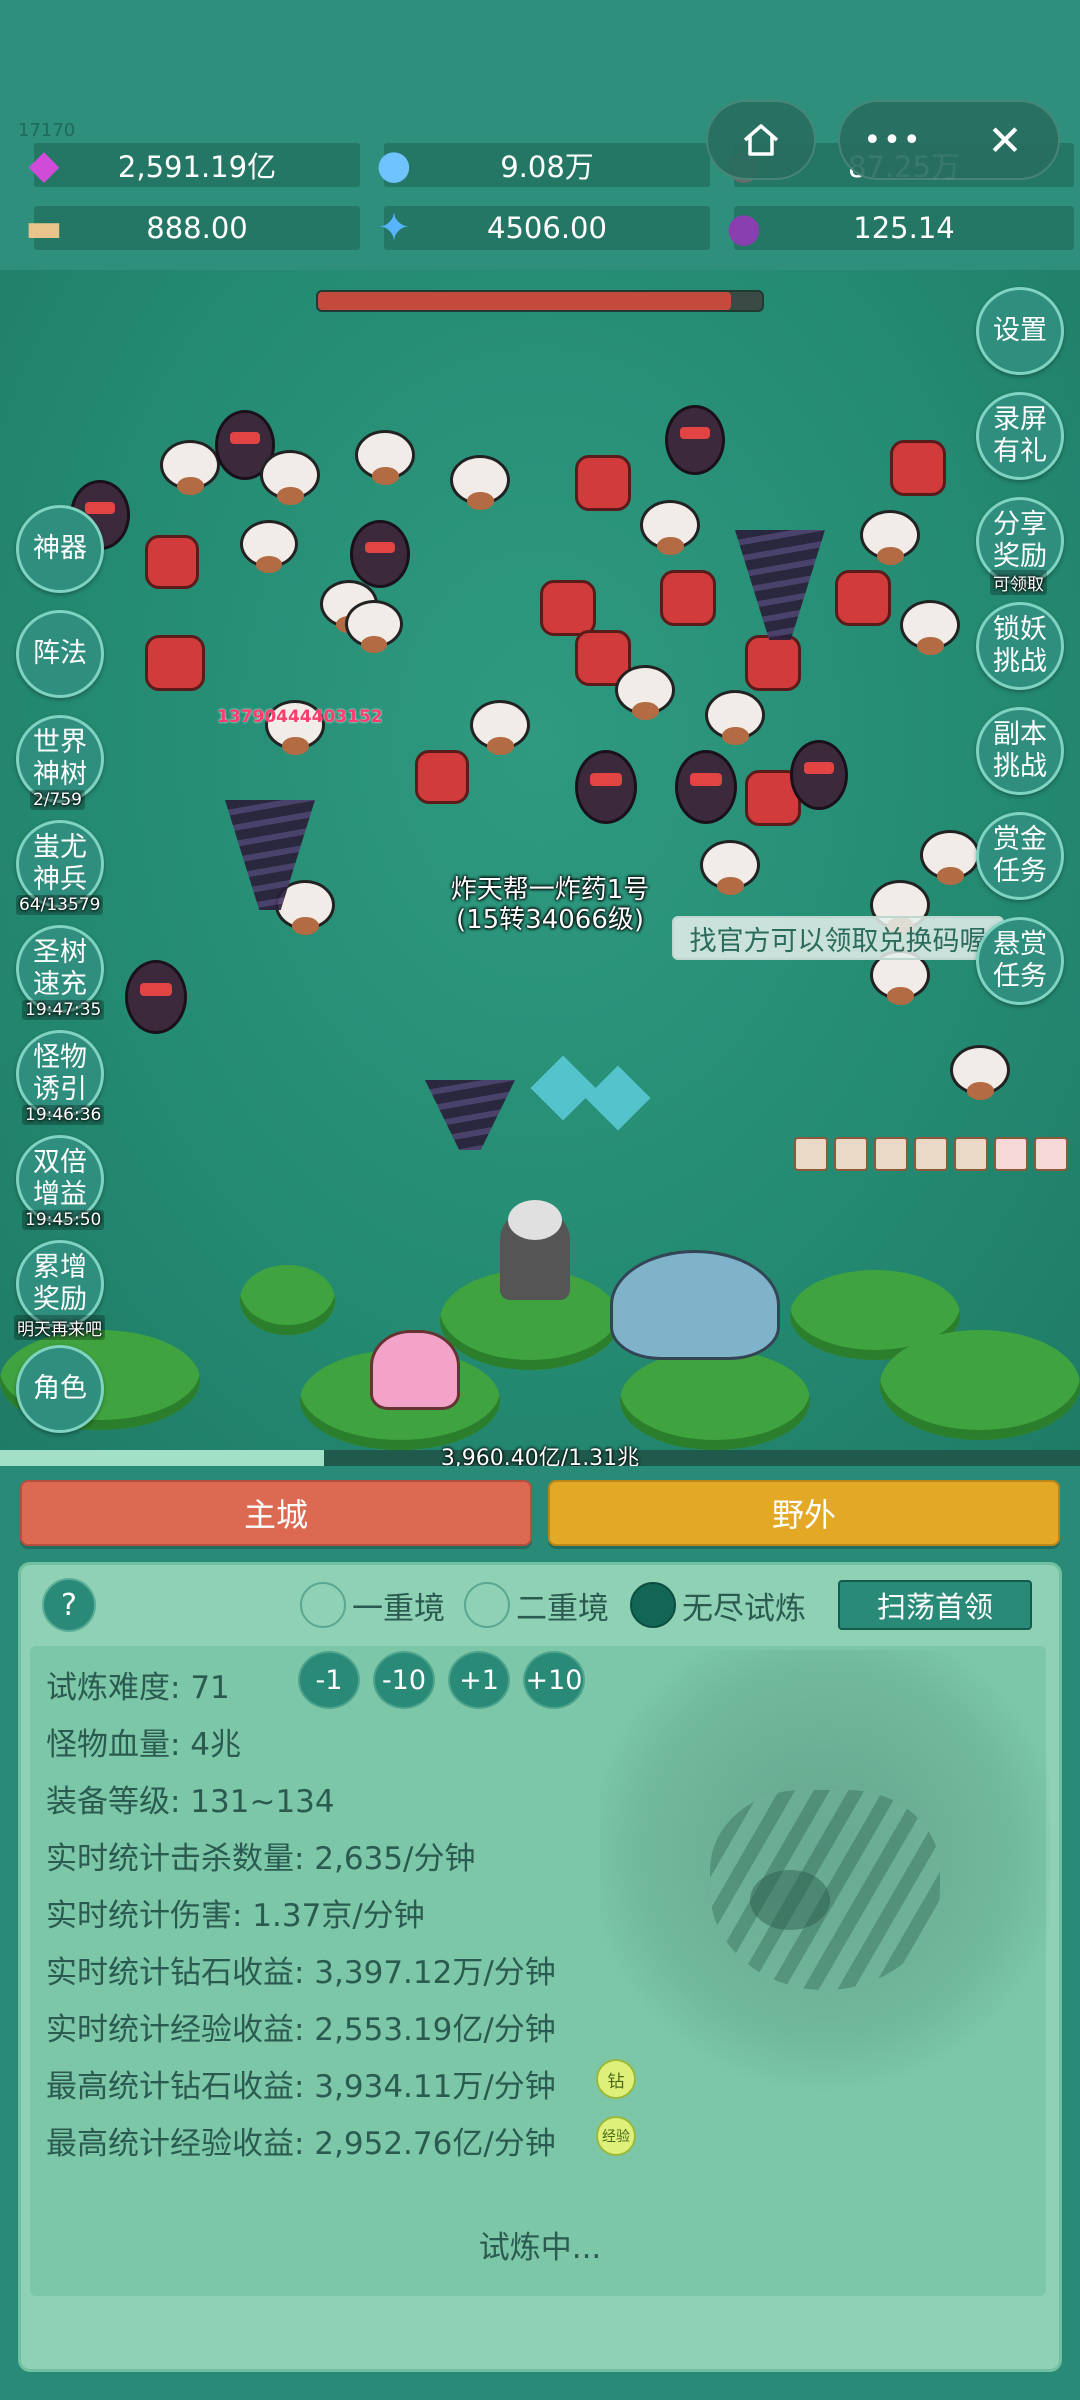 This screenshot has height=2400, width=1080. Describe the element at coordinates (550, 905) in the screenshot. I see `hero-nameplate: 炸天帮一炸药1号 (15转34066级)` at that location.